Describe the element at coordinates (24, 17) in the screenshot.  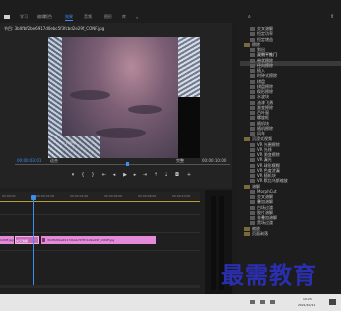
I see `tab-learning: 学习` at that location.